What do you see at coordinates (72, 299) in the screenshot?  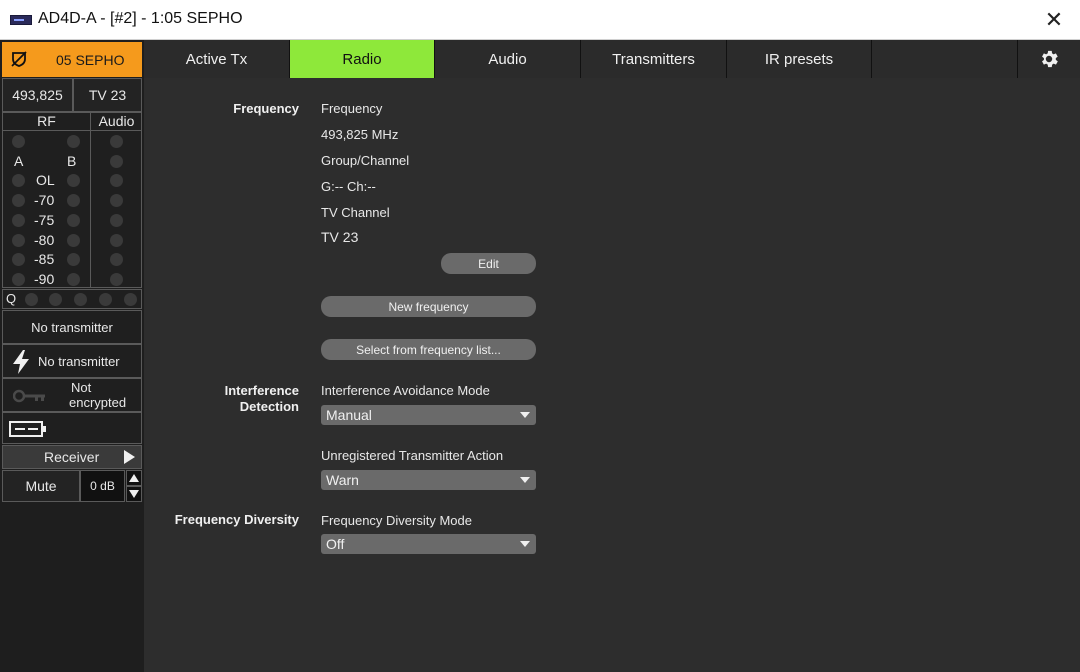 I see `quality-meter: Q` at bounding box center [72, 299].